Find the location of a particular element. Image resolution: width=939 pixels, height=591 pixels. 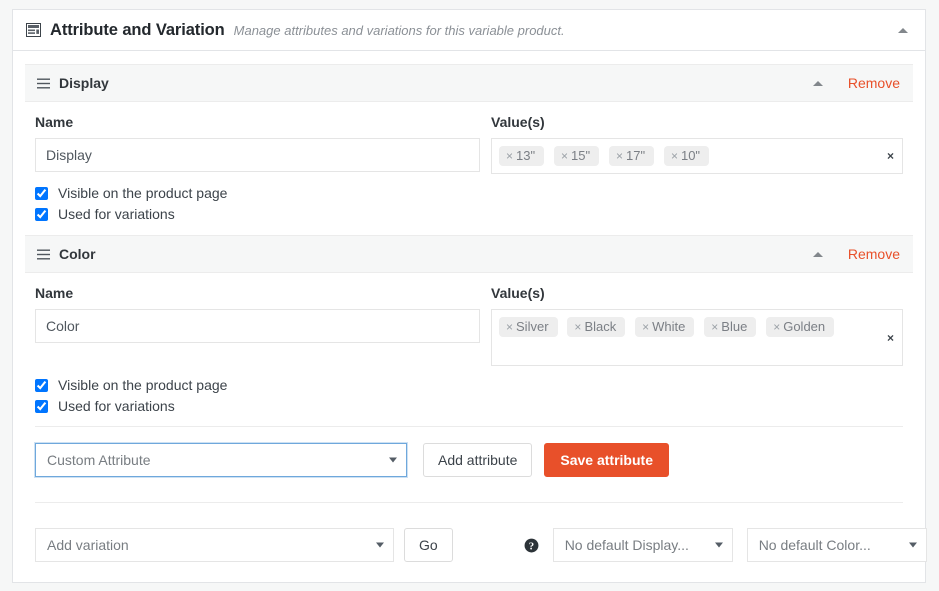

custom-attribute-select: Custom Attribute is located at coordinates (221, 460).